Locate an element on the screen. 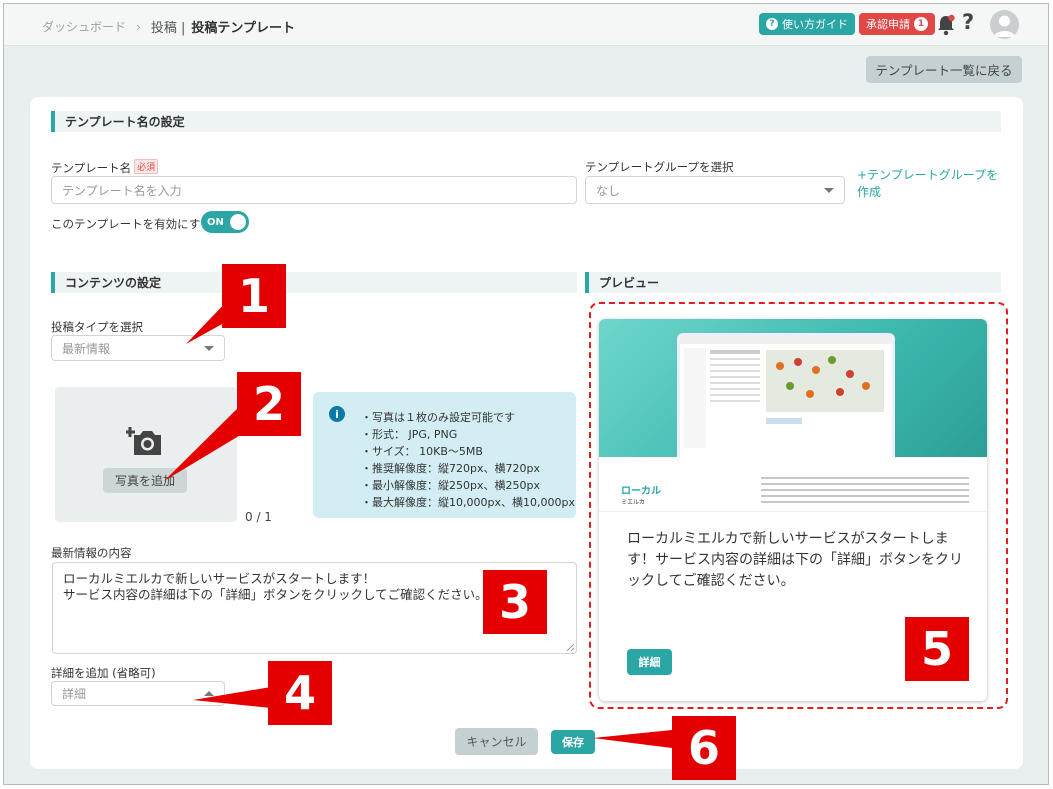 The image size is (1053, 789). section-preview: プレビュー is located at coordinates (793, 282).